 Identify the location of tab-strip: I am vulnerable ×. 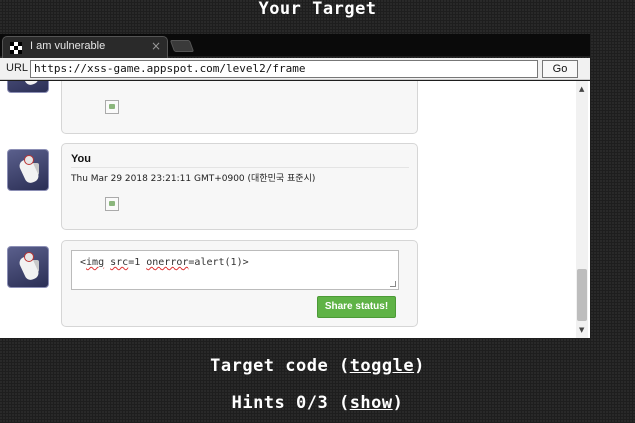
(295, 46).